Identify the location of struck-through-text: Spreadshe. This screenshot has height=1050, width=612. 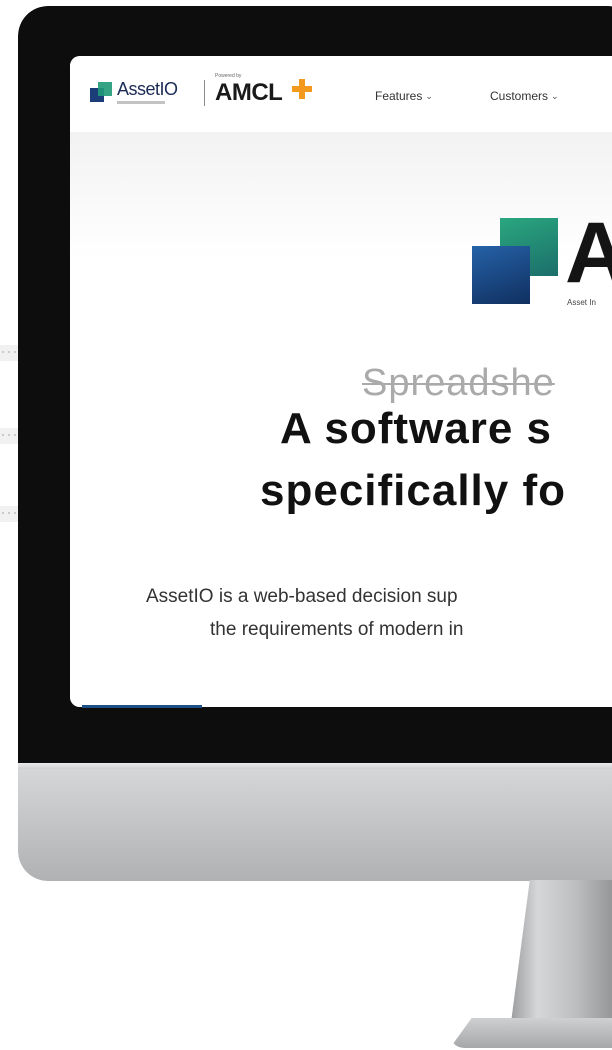
(458, 383).